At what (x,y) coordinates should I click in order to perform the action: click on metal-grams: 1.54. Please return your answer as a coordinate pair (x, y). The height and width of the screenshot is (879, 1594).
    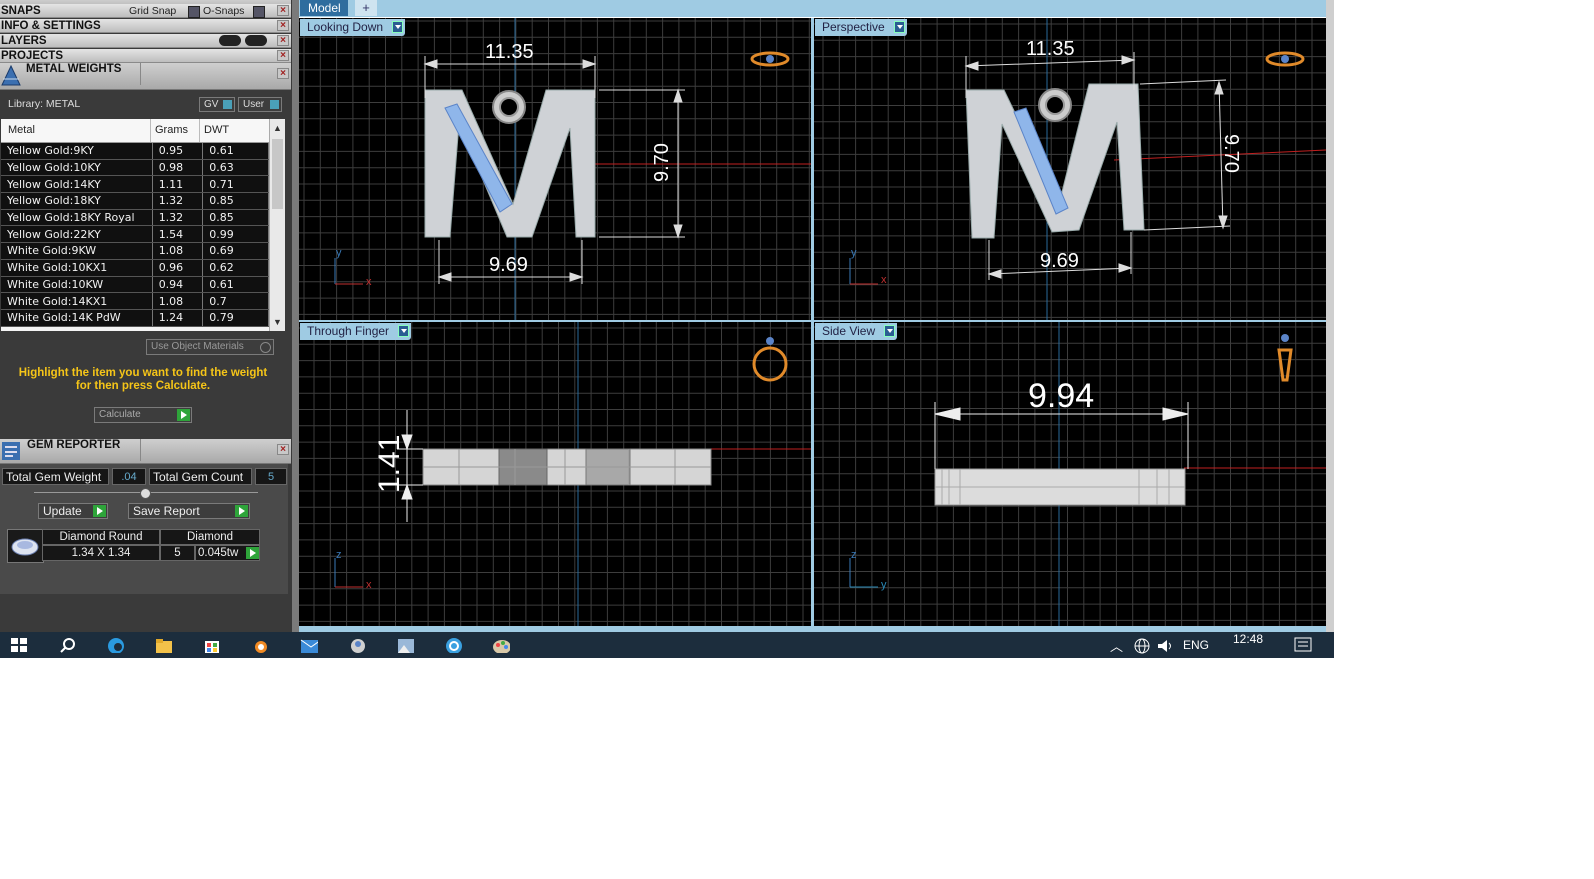
    Looking at the image, I should click on (178, 234).